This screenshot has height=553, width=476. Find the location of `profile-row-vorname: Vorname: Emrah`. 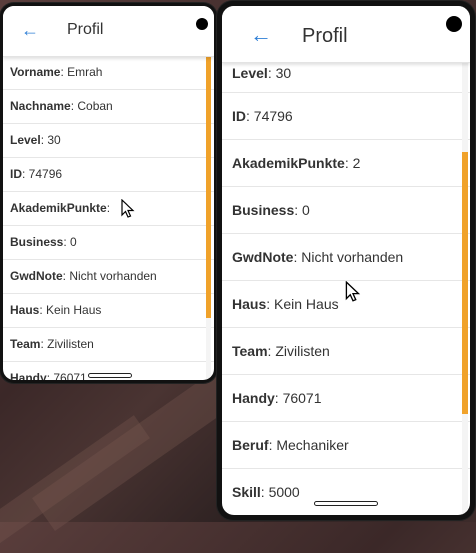

profile-row-vorname: Vorname: Emrah is located at coordinates (108, 73).